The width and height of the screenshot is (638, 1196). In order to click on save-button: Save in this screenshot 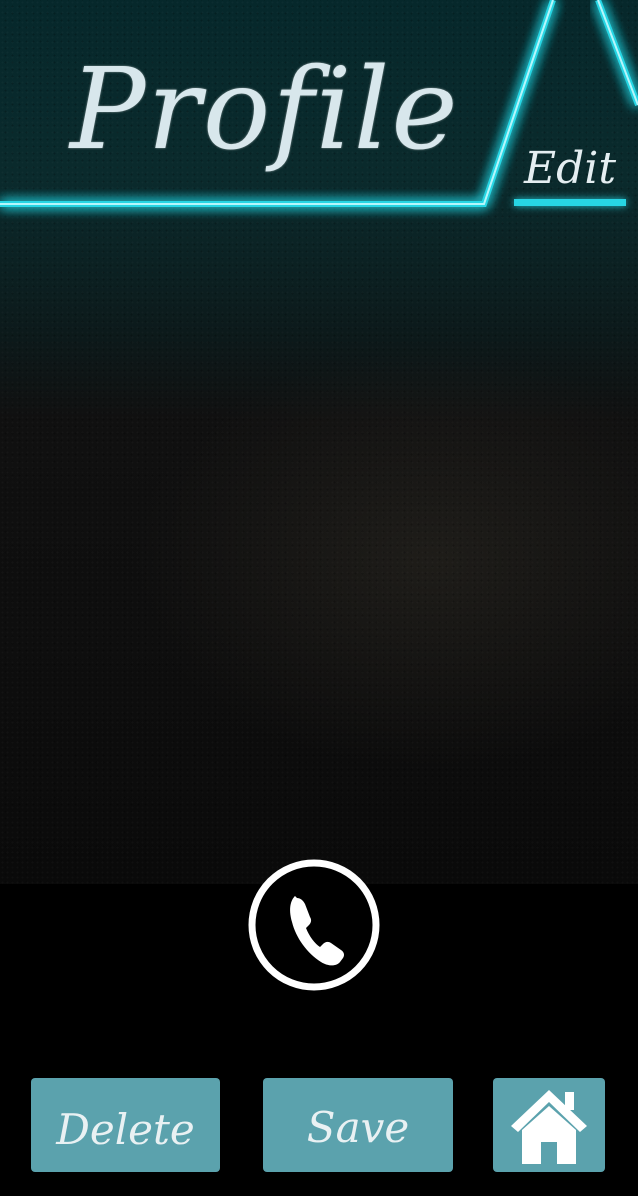, I will do `click(358, 1125)`.